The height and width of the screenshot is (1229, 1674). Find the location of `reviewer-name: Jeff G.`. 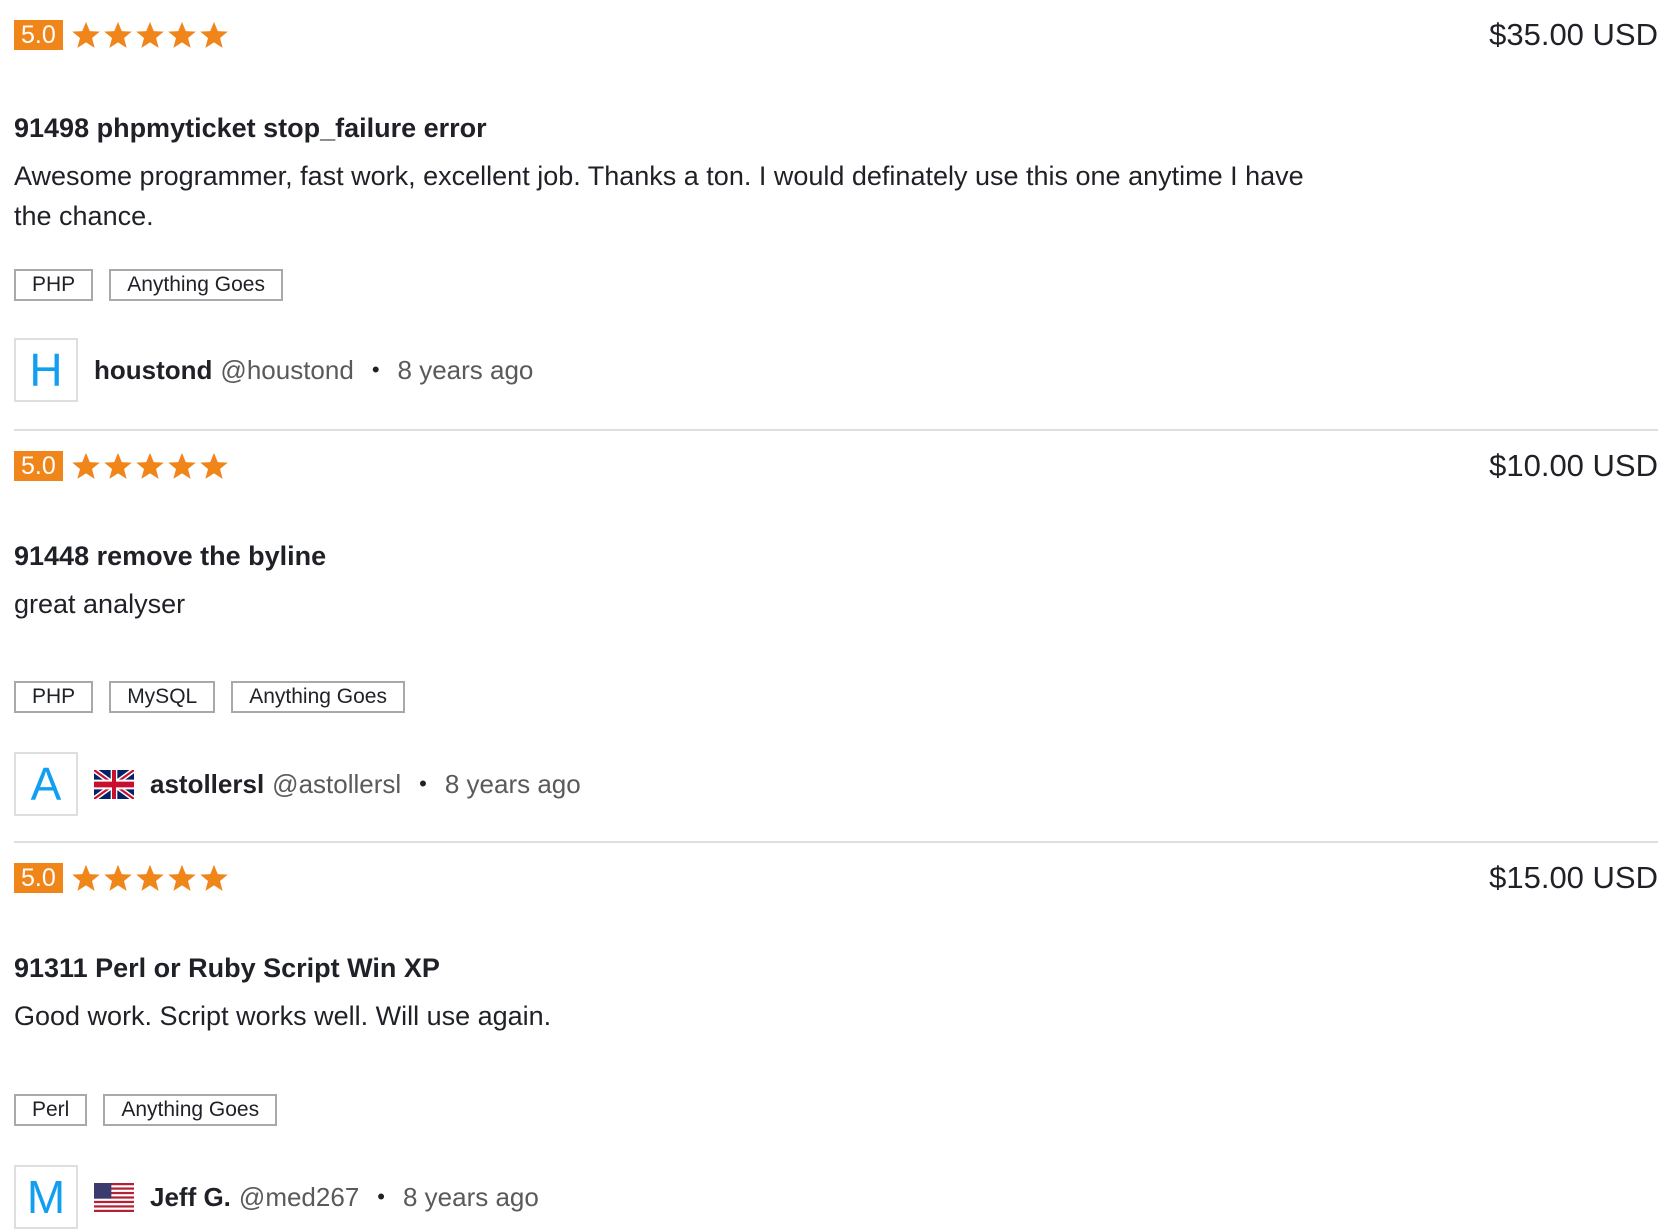

reviewer-name: Jeff G. is located at coordinates (190, 1197).